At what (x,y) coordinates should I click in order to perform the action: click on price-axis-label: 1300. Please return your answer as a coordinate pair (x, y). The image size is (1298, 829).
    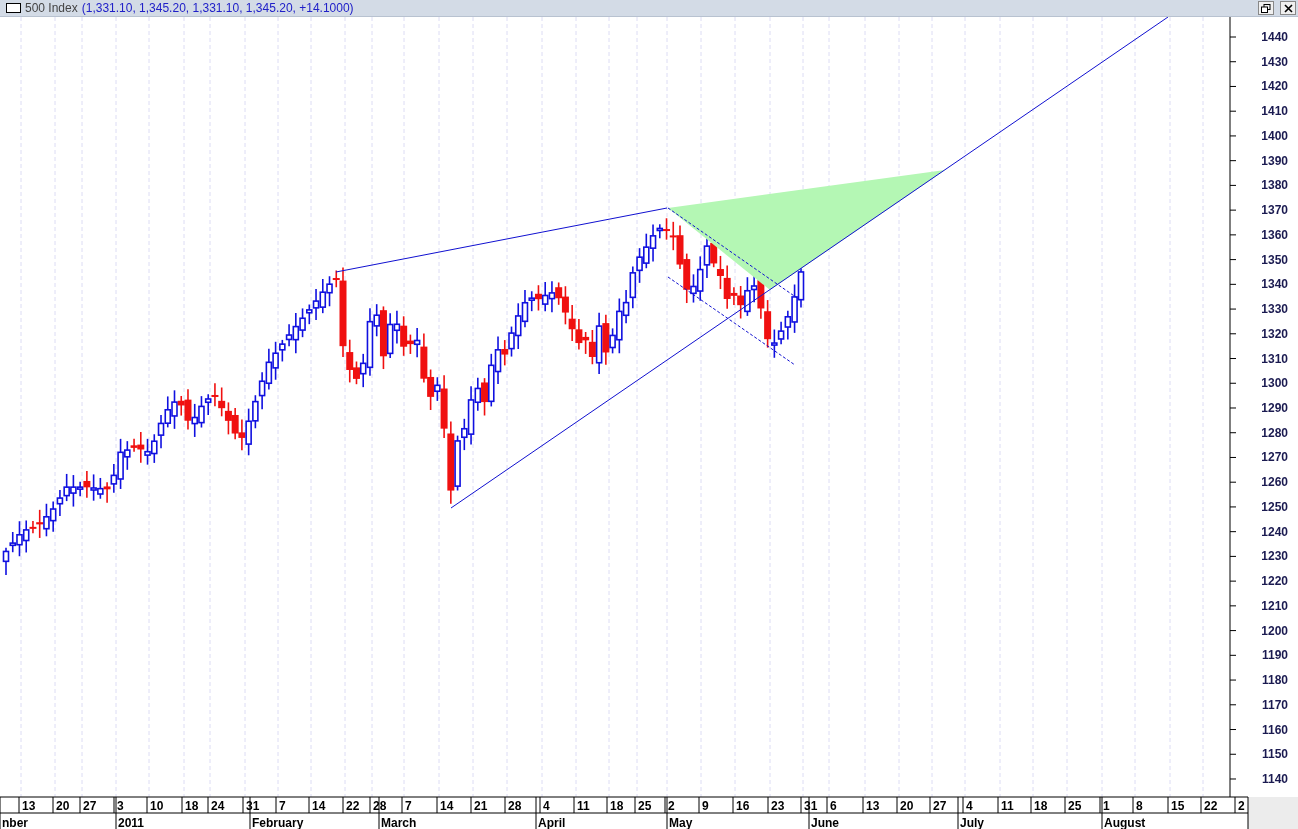
    Looking at the image, I should click on (1274, 383).